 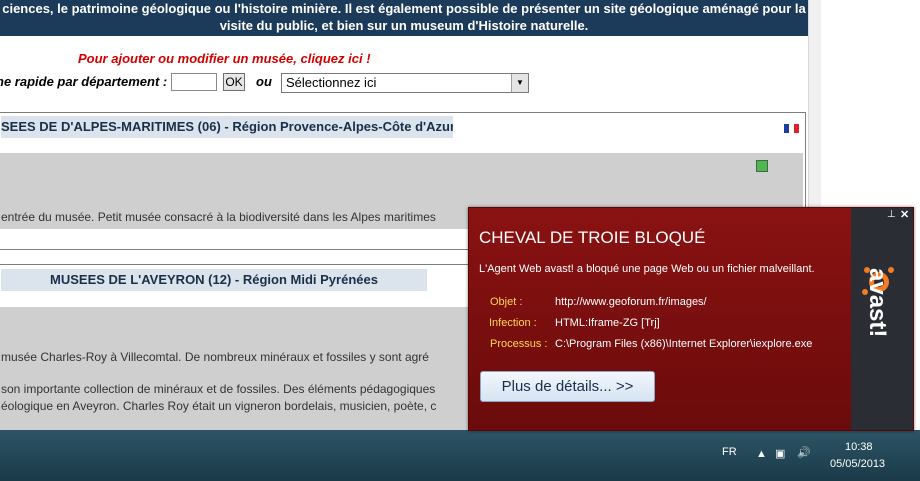 What do you see at coordinates (791, 128) in the screenshot?
I see `french-flag-icon` at bounding box center [791, 128].